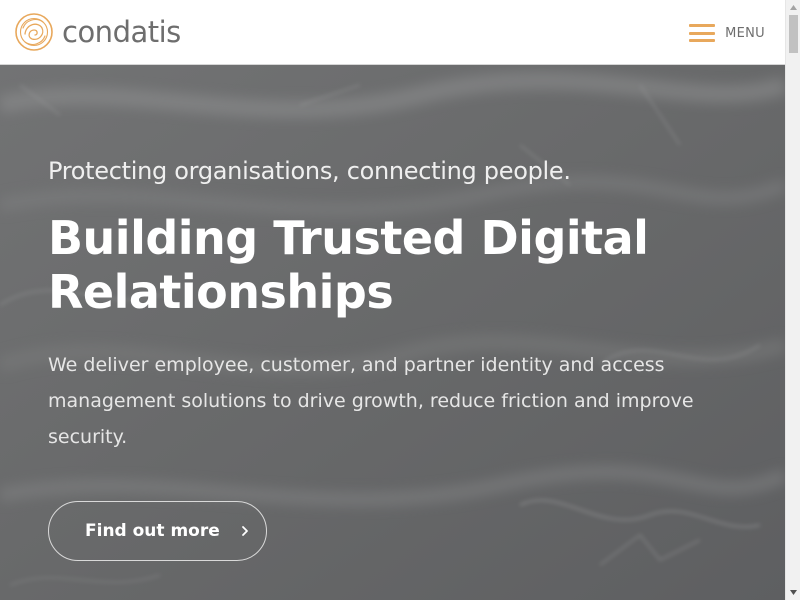 The image size is (800, 600). I want to click on logo-text: condatis, so click(121, 32).